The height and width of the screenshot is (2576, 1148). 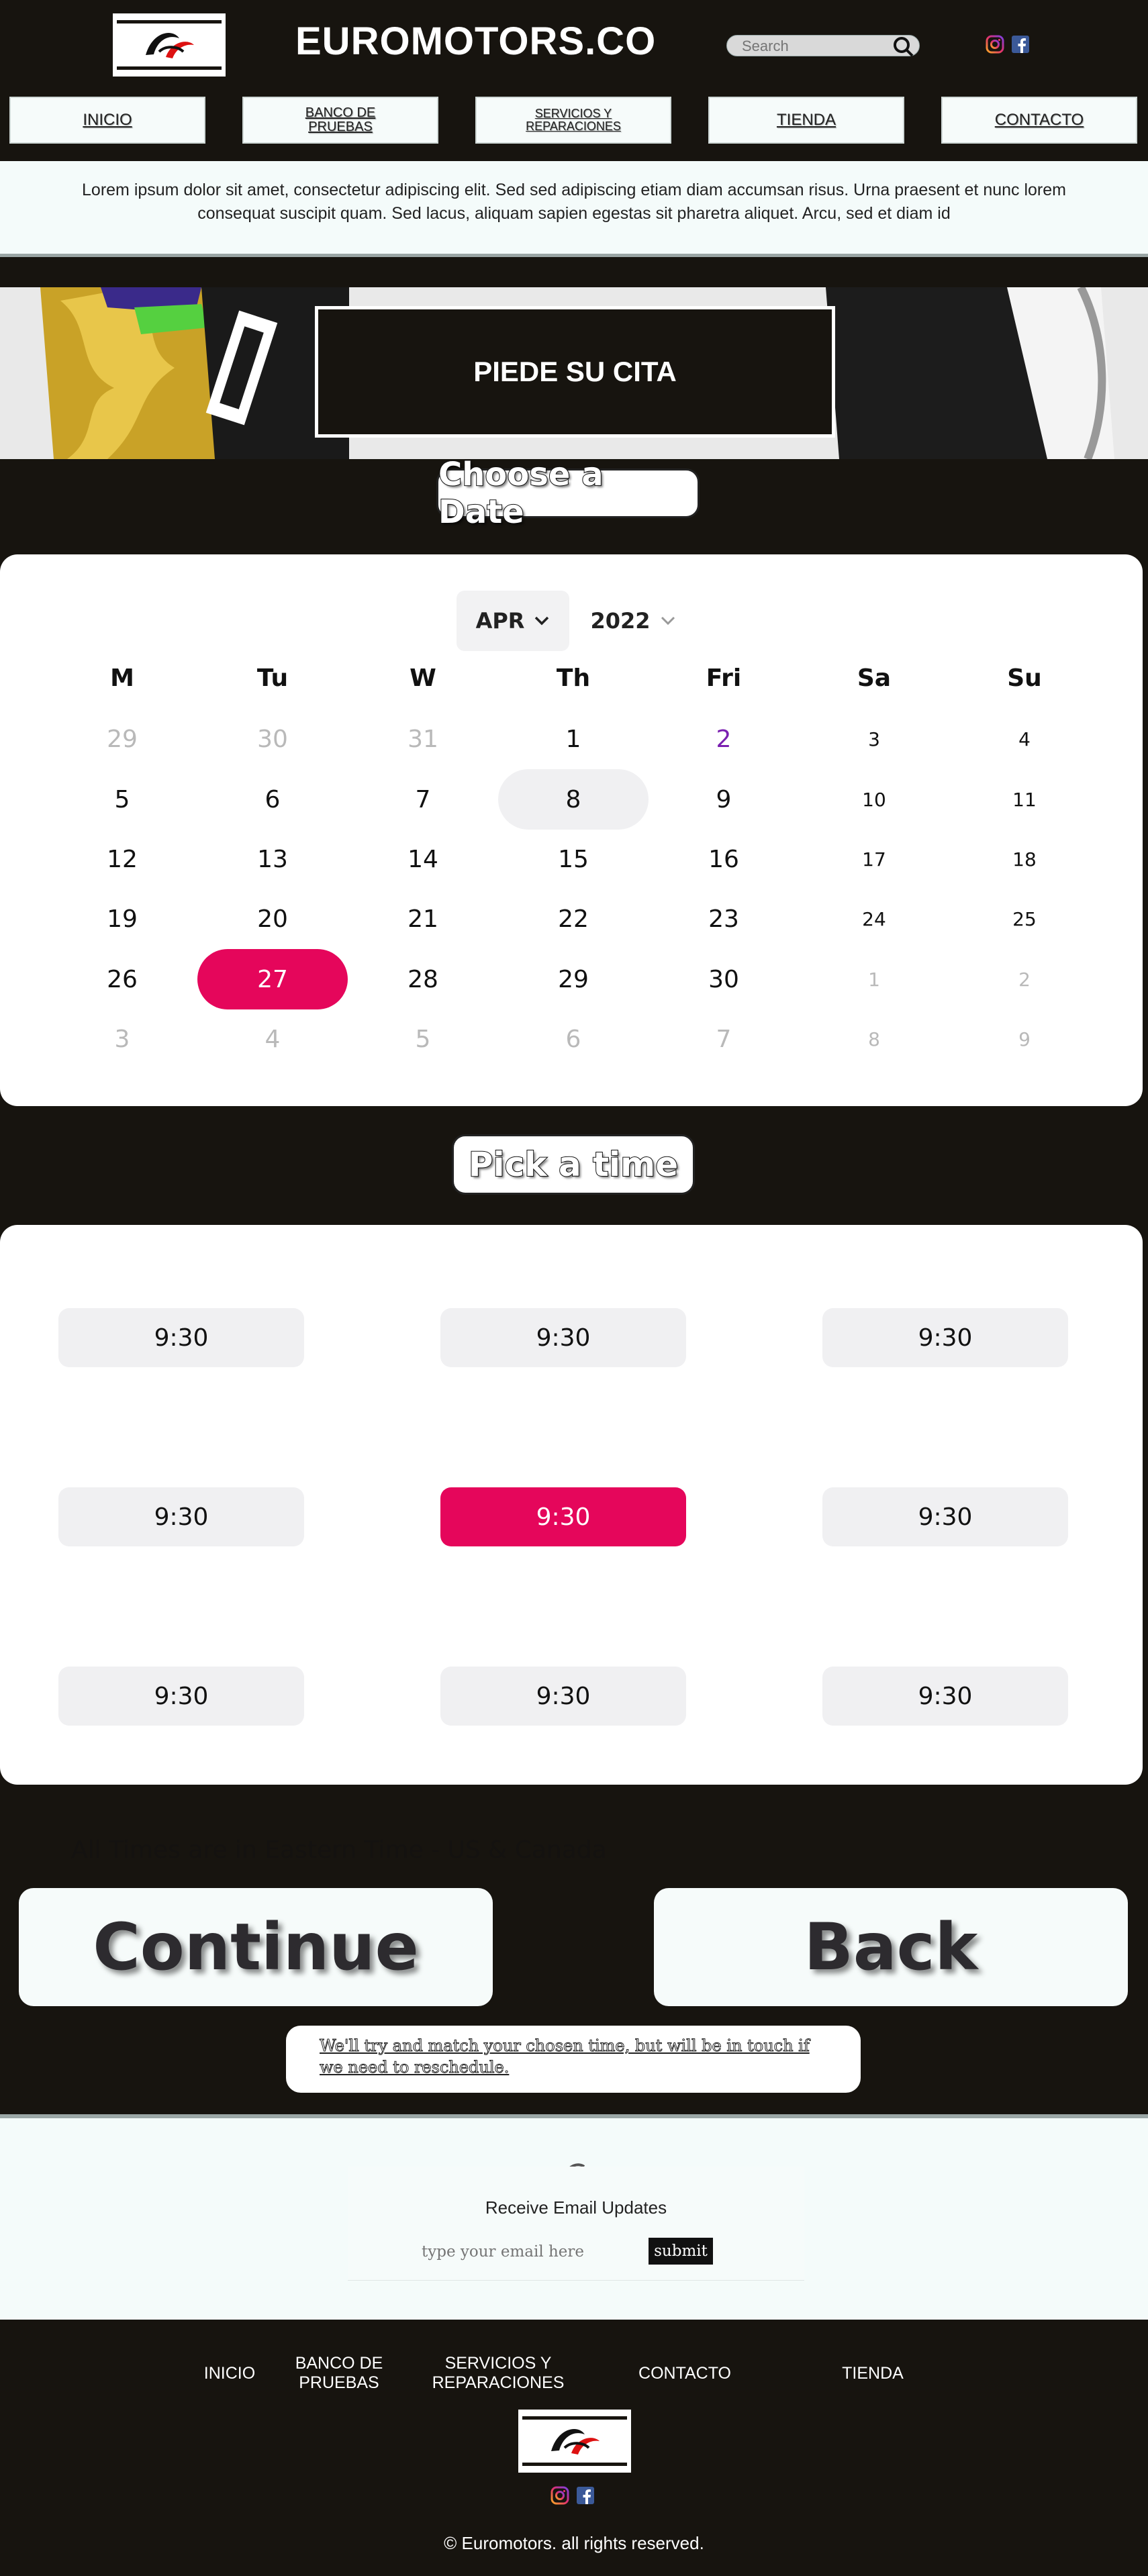 I want to click on calendar-day: 11, so click(x=1025, y=799).